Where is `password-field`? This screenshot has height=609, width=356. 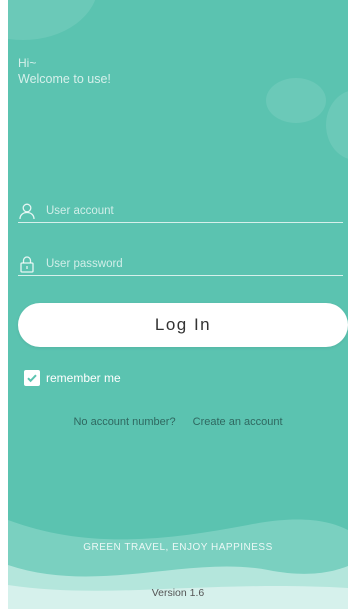 password-field is located at coordinates (180, 264).